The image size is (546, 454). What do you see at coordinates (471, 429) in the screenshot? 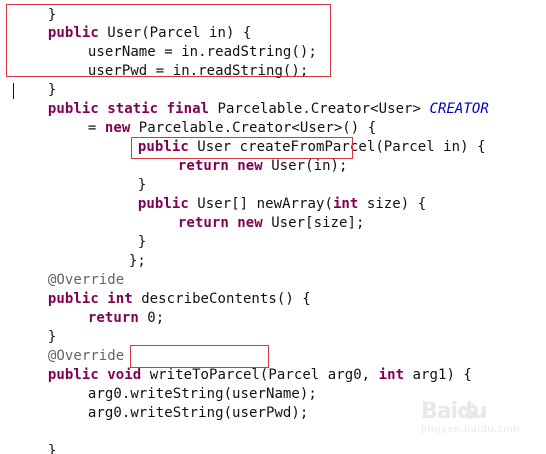
I see `watermark-subtext: jingyan.baidu.com` at bounding box center [471, 429].